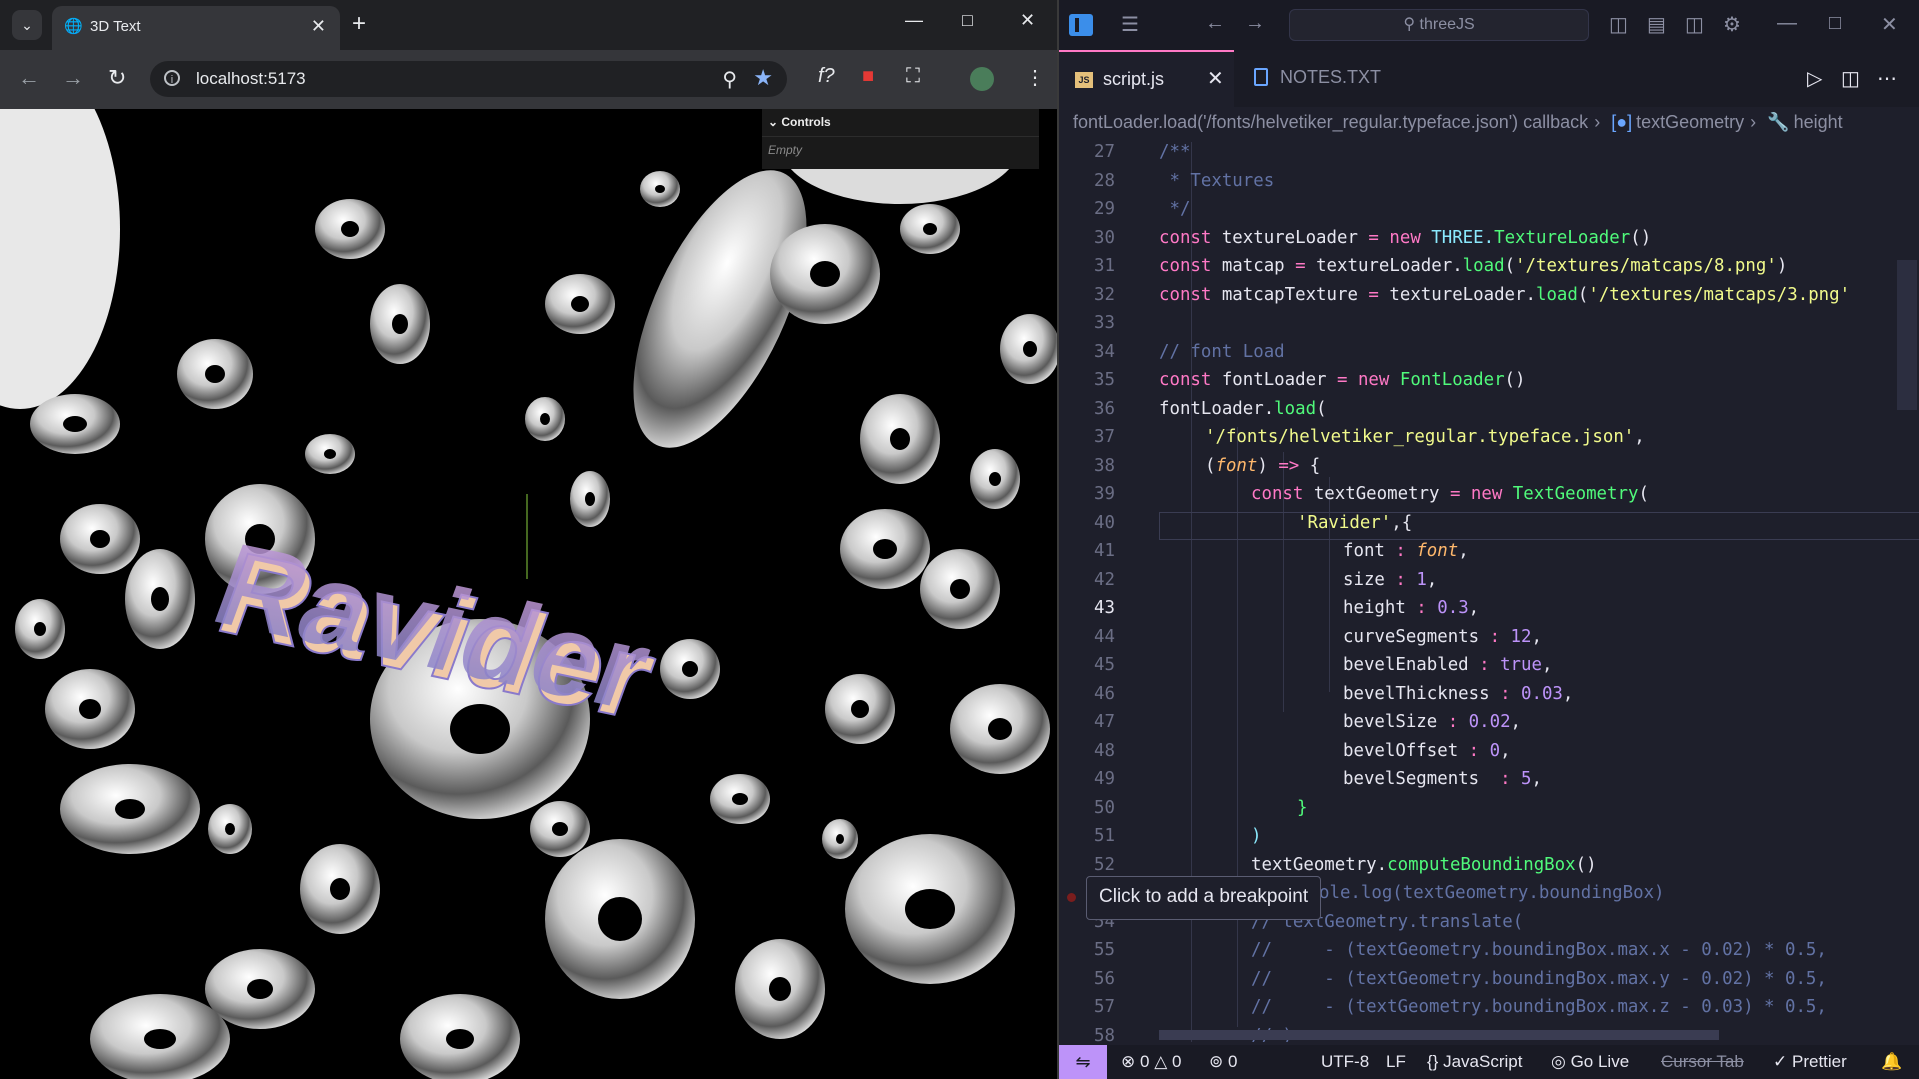 The image size is (1919, 1079). I want to click on gear-icon: ⚙, so click(1732, 24).